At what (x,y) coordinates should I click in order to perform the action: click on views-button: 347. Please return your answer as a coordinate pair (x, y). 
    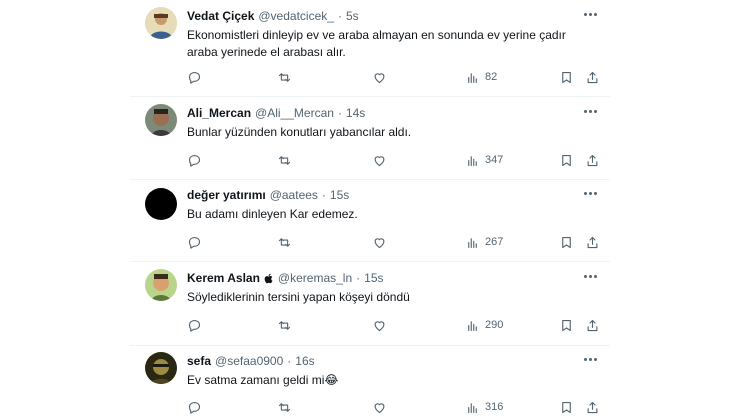
    Looking at the image, I should click on (484, 160).